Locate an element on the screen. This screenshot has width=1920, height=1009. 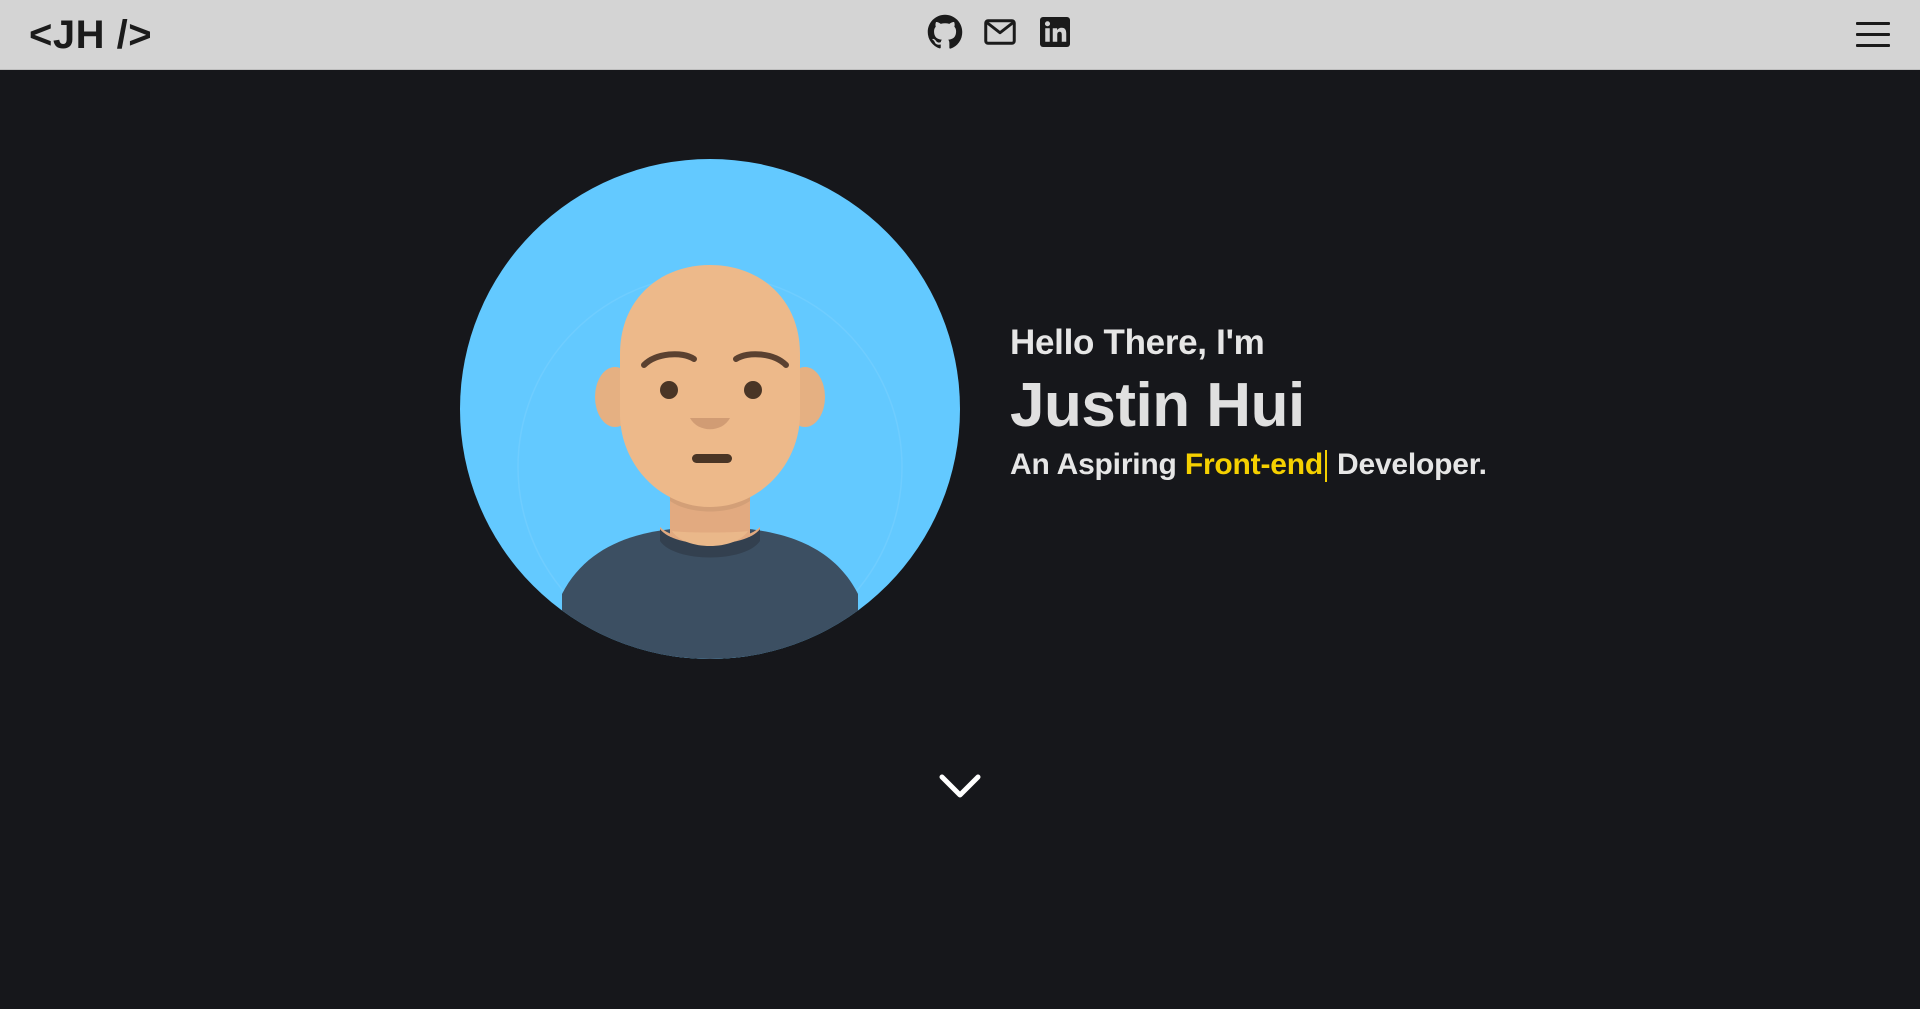
linkedin-link is located at coordinates (1055, 32).